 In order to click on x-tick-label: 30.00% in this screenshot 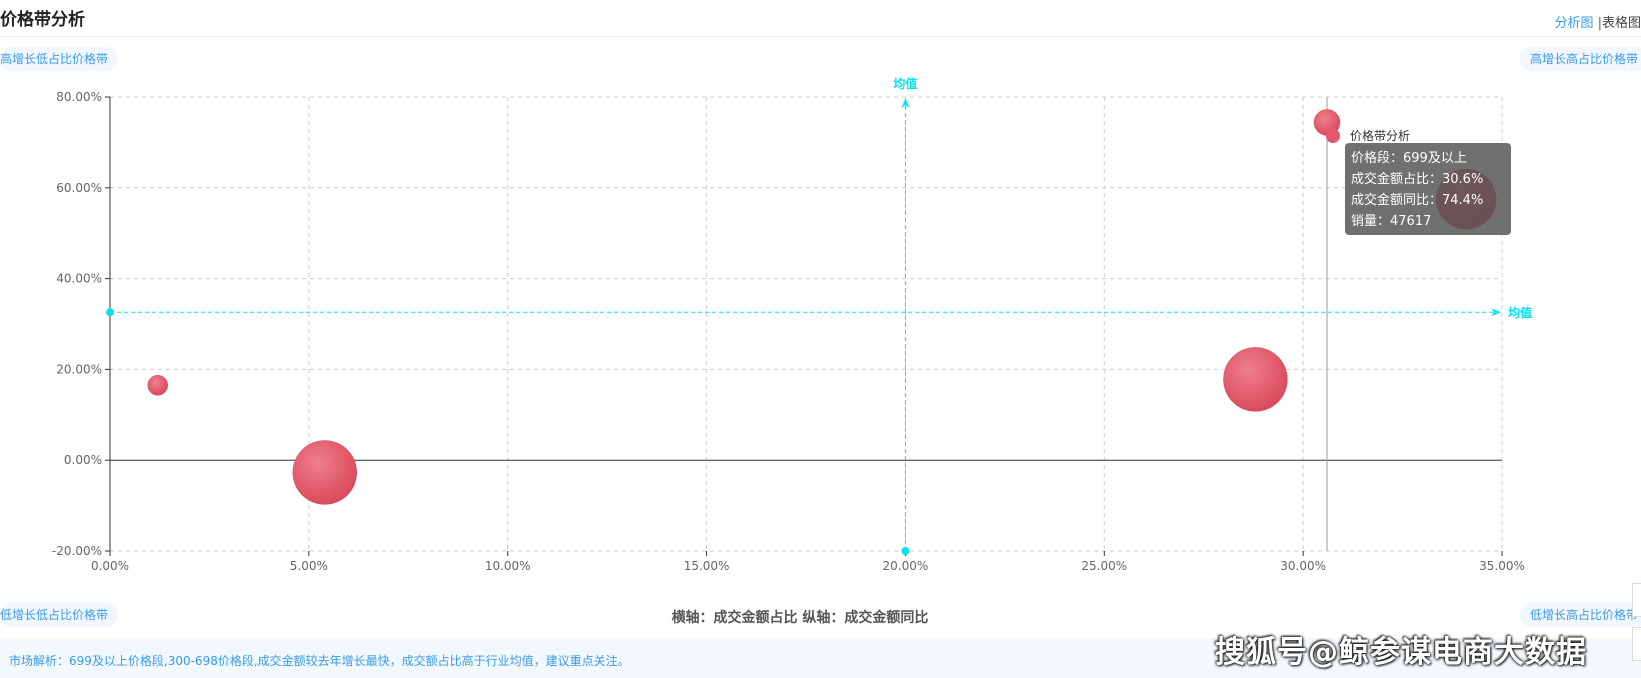, I will do `click(1303, 566)`.